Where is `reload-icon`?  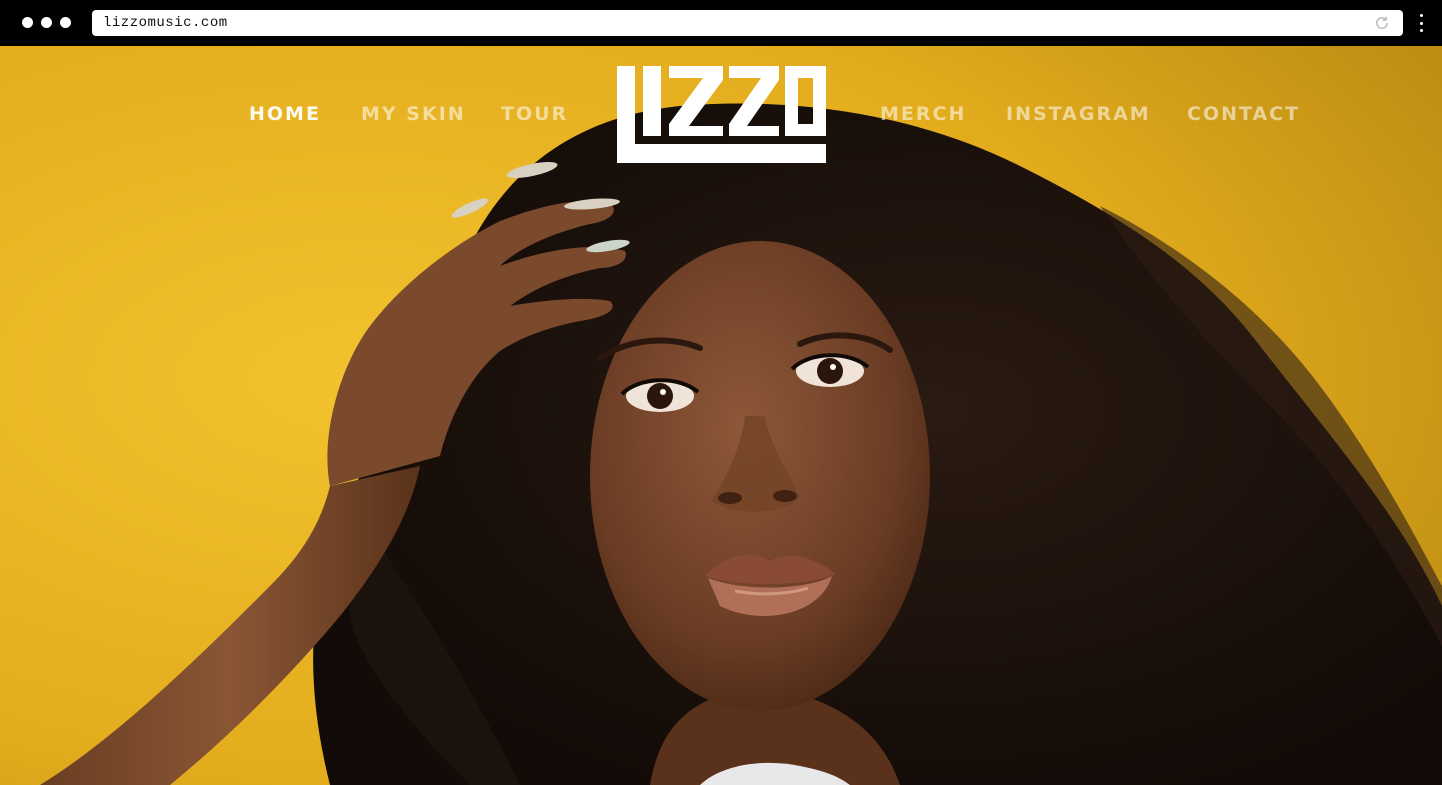 reload-icon is located at coordinates (1382, 23).